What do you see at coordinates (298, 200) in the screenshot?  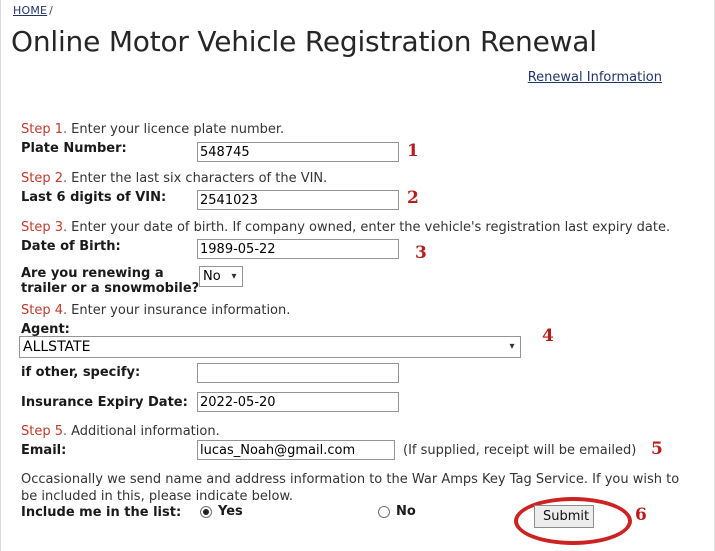 I see `vin-input` at bounding box center [298, 200].